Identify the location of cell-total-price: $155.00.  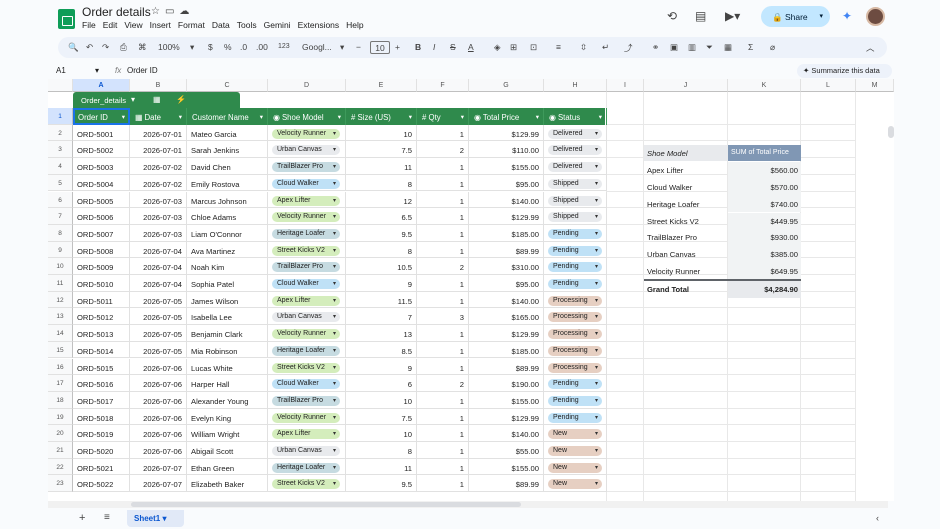
(506, 467).